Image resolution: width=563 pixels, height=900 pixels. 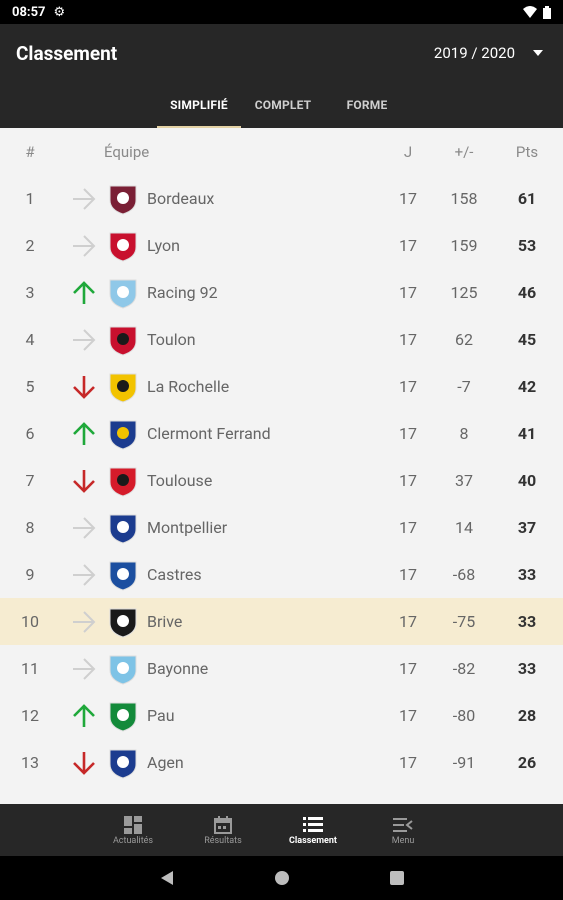 What do you see at coordinates (281, 574) in the screenshot?
I see `table-row: 9 Castres 17 -68 33` at bounding box center [281, 574].